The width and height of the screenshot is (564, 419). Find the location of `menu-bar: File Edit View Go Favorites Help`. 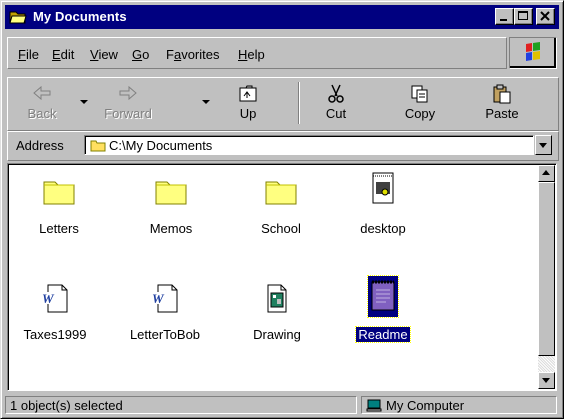

menu-bar: File Edit View Go Favorites Help is located at coordinates (282, 53).